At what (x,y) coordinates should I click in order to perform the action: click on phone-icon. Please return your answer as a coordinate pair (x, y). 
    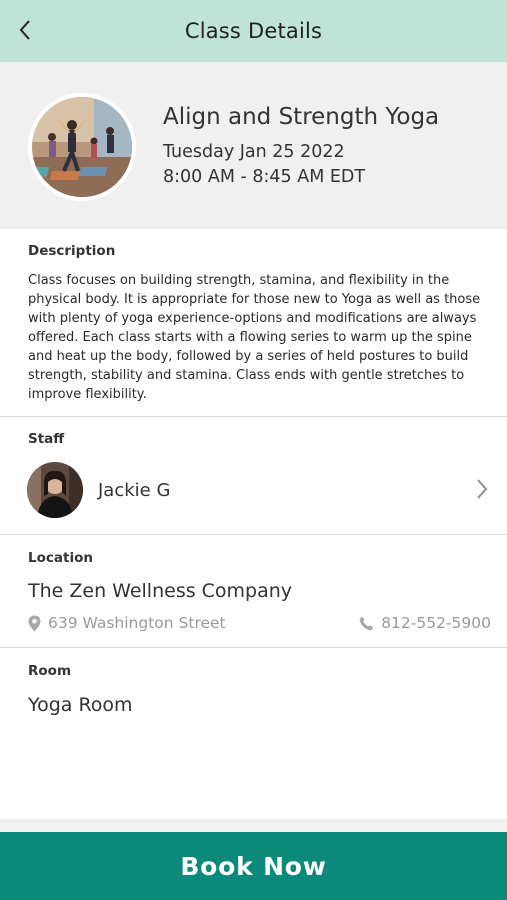
    Looking at the image, I should click on (366, 623).